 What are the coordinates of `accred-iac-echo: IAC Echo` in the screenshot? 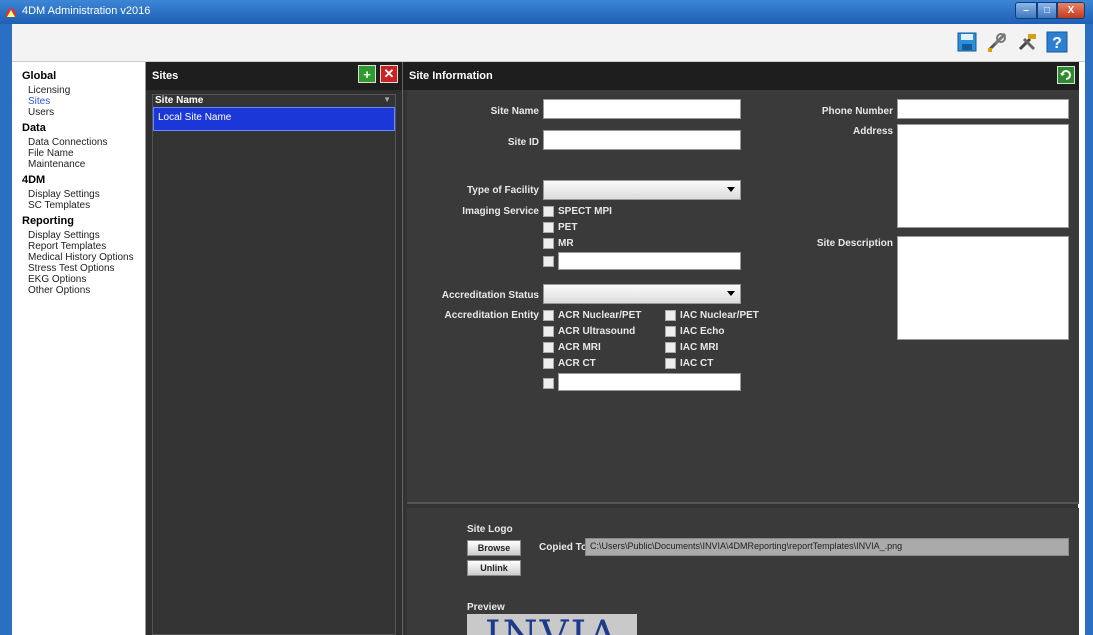 It's located at (694, 331).